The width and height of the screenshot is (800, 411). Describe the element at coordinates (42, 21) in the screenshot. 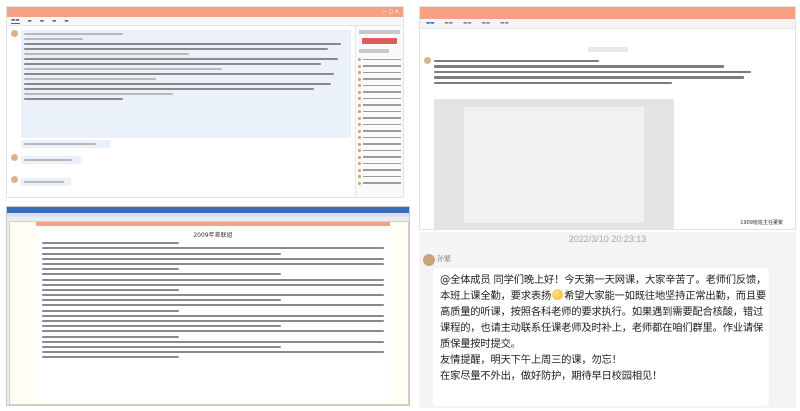

I see `tab-3: ▬` at that location.